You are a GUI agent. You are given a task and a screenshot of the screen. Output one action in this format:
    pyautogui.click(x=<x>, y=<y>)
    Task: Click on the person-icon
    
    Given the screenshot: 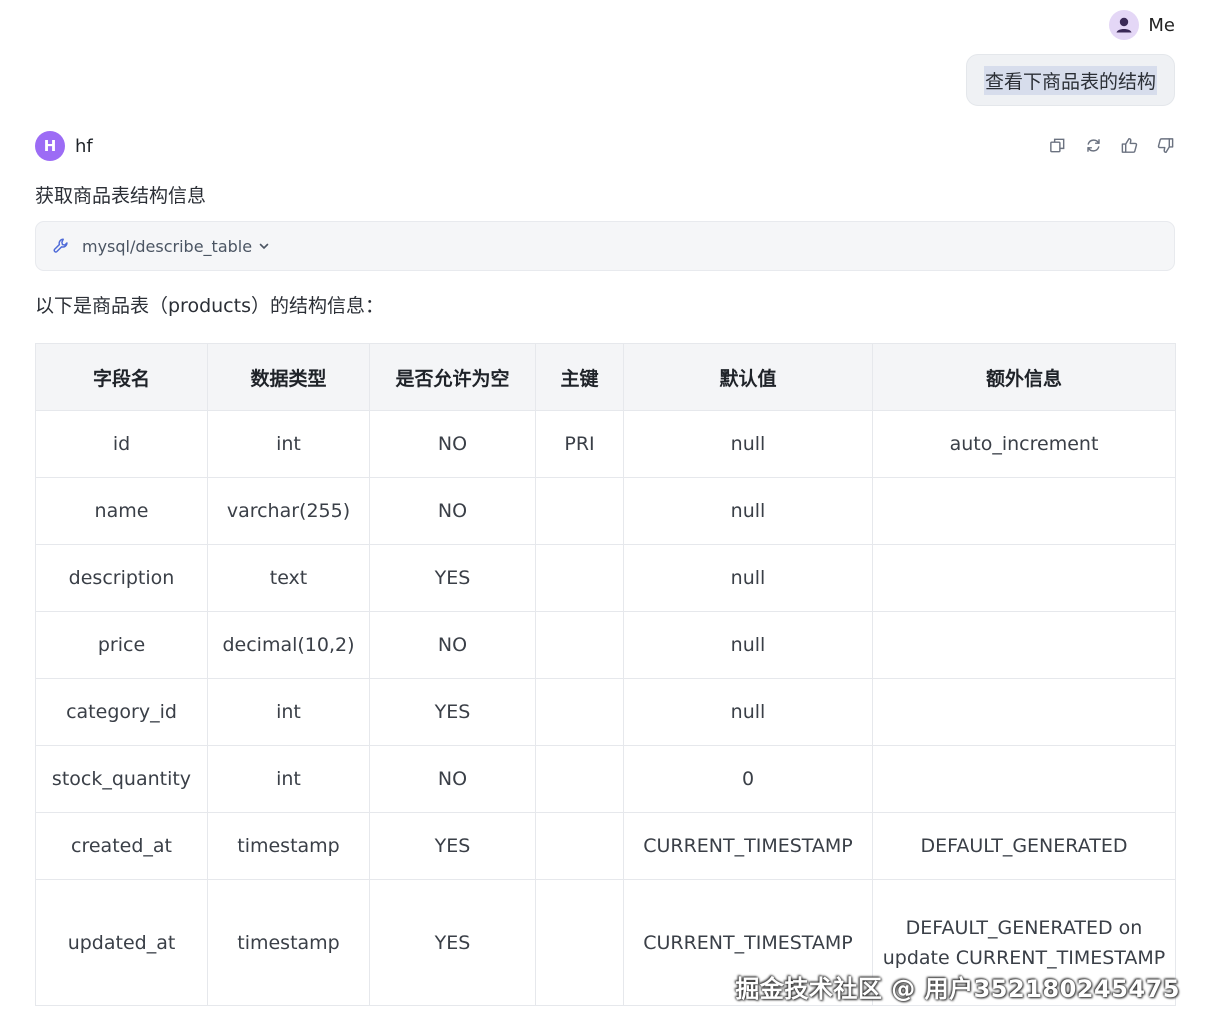 What is the action you would take?
    pyautogui.click(x=1124, y=25)
    